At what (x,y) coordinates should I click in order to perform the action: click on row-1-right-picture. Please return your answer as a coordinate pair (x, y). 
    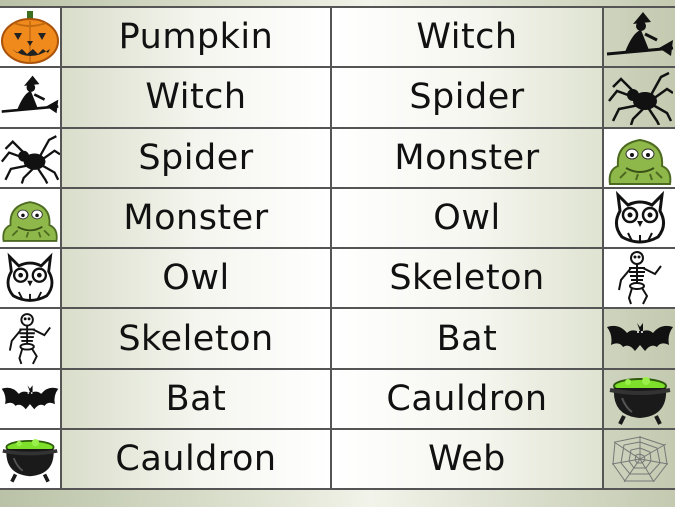
    Looking at the image, I should click on (639, 38).